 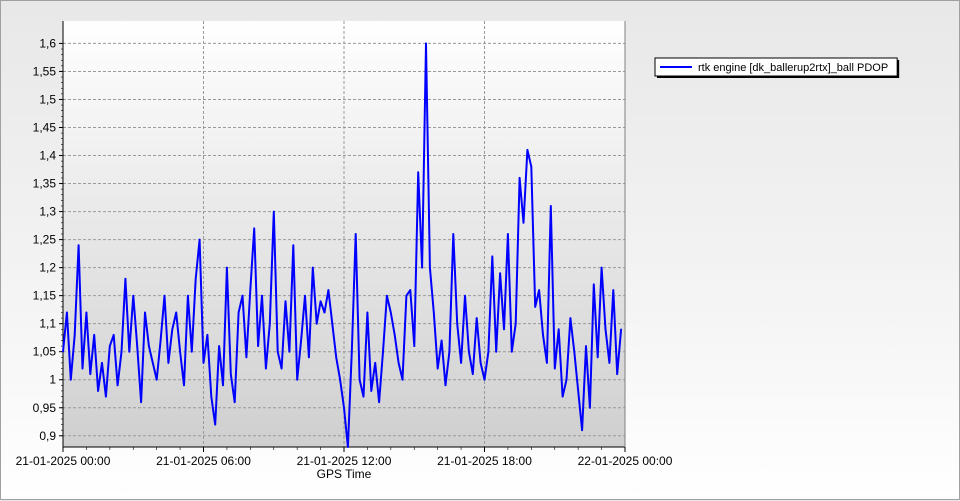 I want to click on y-tick-label: 1,1, so click(x=47, y=324).